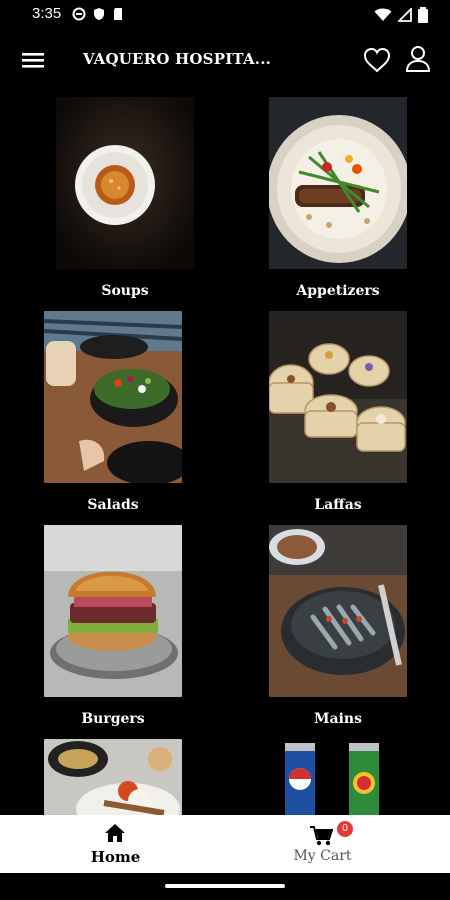 This screenshot has height=900, width=450. Describe the element at coordinates (113, 719) in the screenshot. I see `category-label: Burgers` at that location.